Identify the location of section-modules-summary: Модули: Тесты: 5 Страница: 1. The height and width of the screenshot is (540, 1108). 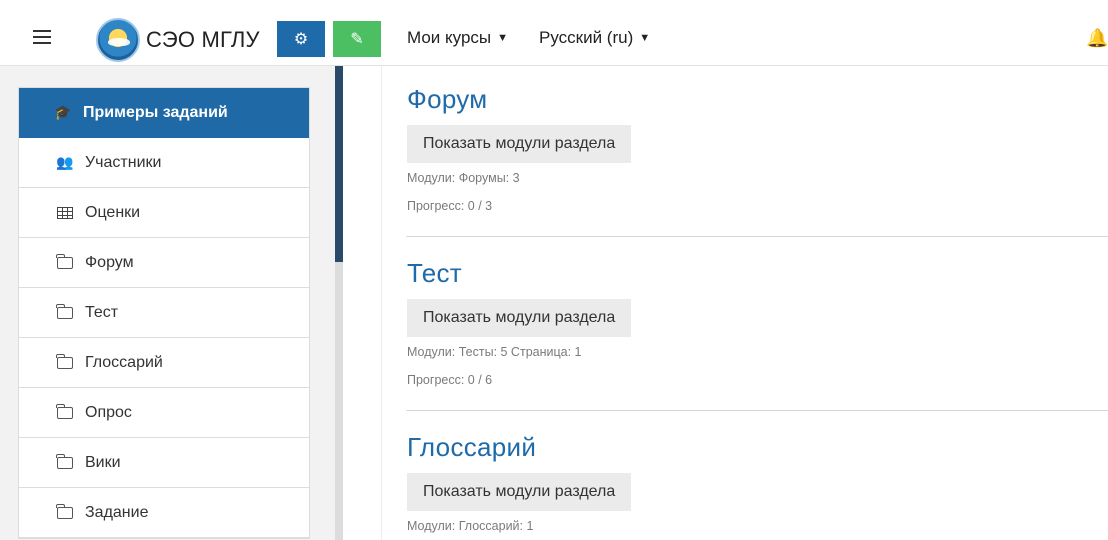
(494, 352).